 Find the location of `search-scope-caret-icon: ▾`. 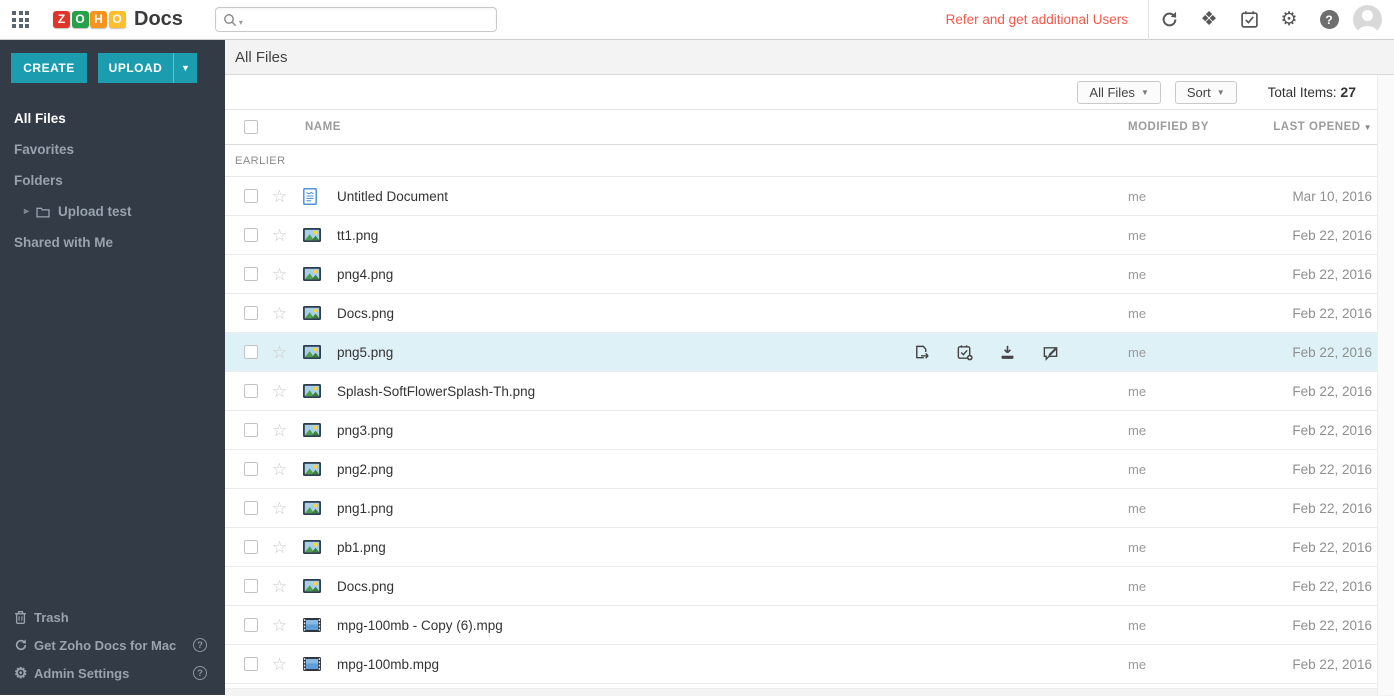

search-scope-caret-icon: ▾ is located at coordinates (241, 24).